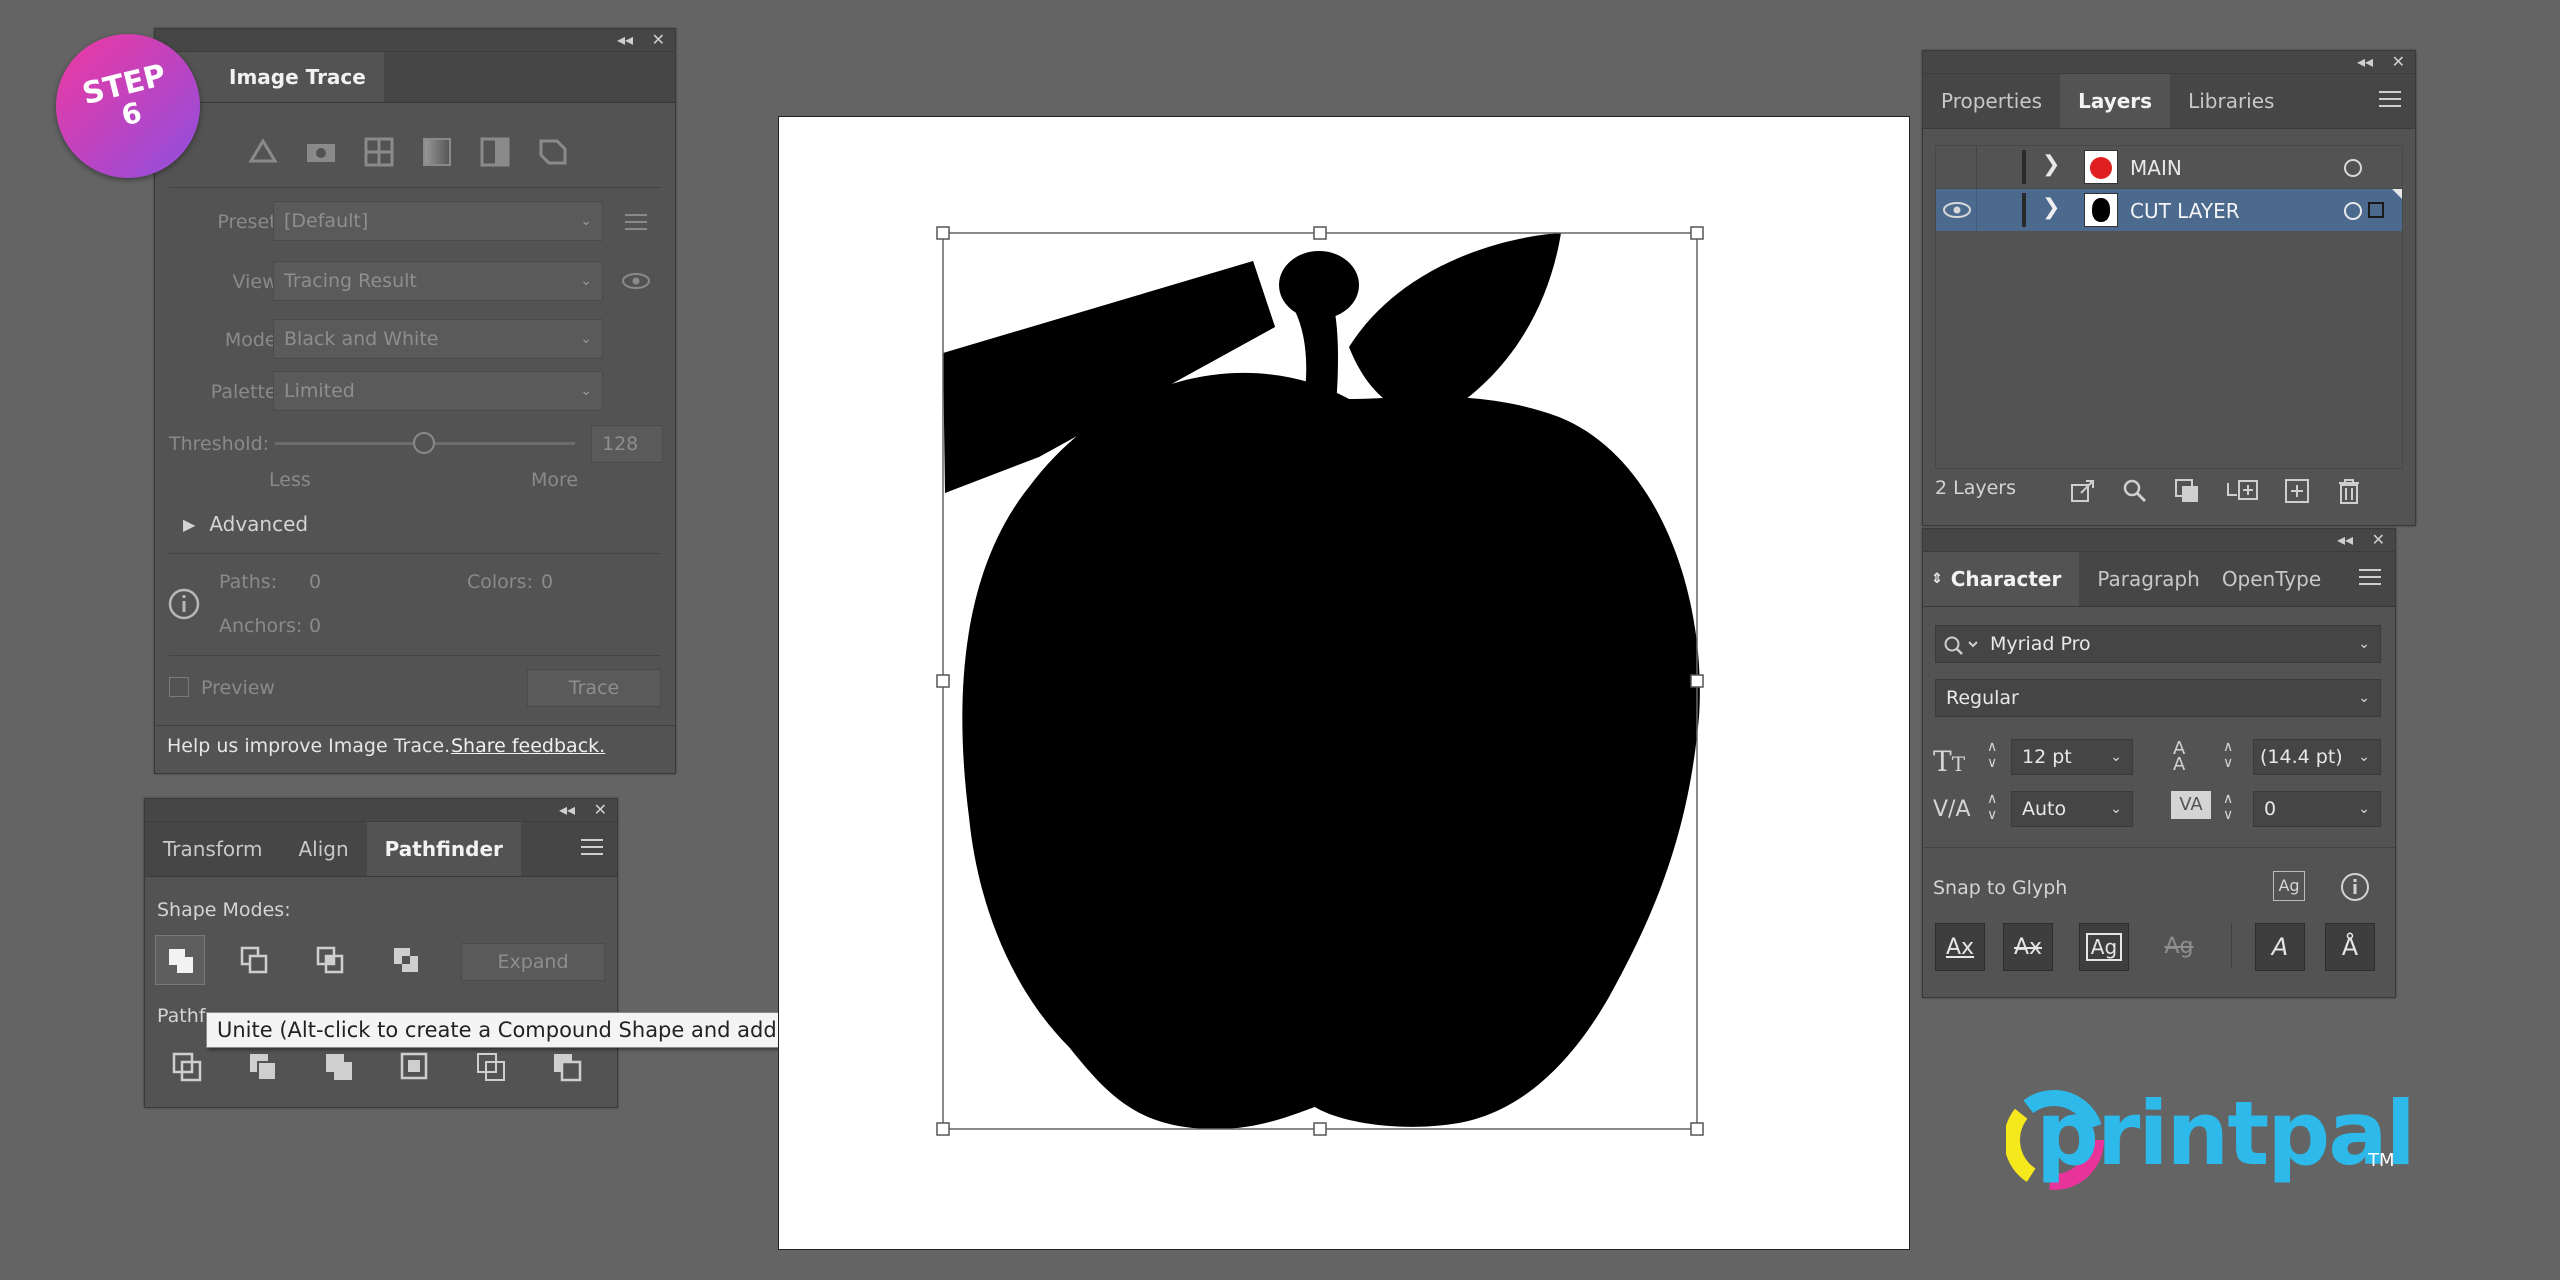 This screenshot has height=1280, width=2560. Describe the element at coordinates (2228, 755) in the screenshot. I see `leading-stepper: ∧ ∨` at that location.